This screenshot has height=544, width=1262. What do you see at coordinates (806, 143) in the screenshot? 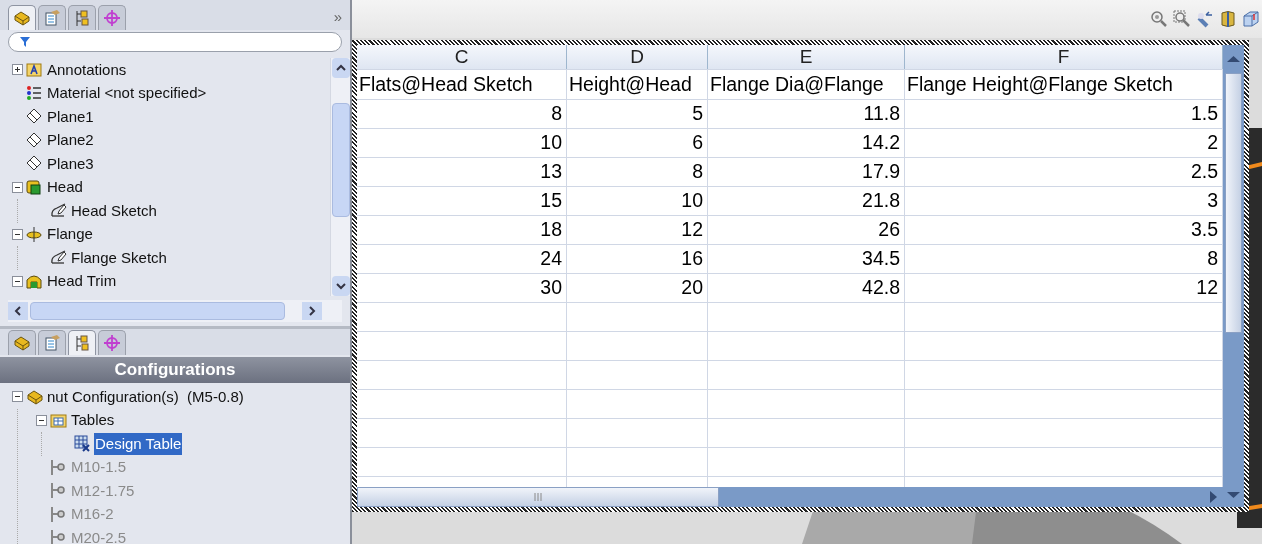
I see `table-cell: 14.2` at bounding box center [806, 143].